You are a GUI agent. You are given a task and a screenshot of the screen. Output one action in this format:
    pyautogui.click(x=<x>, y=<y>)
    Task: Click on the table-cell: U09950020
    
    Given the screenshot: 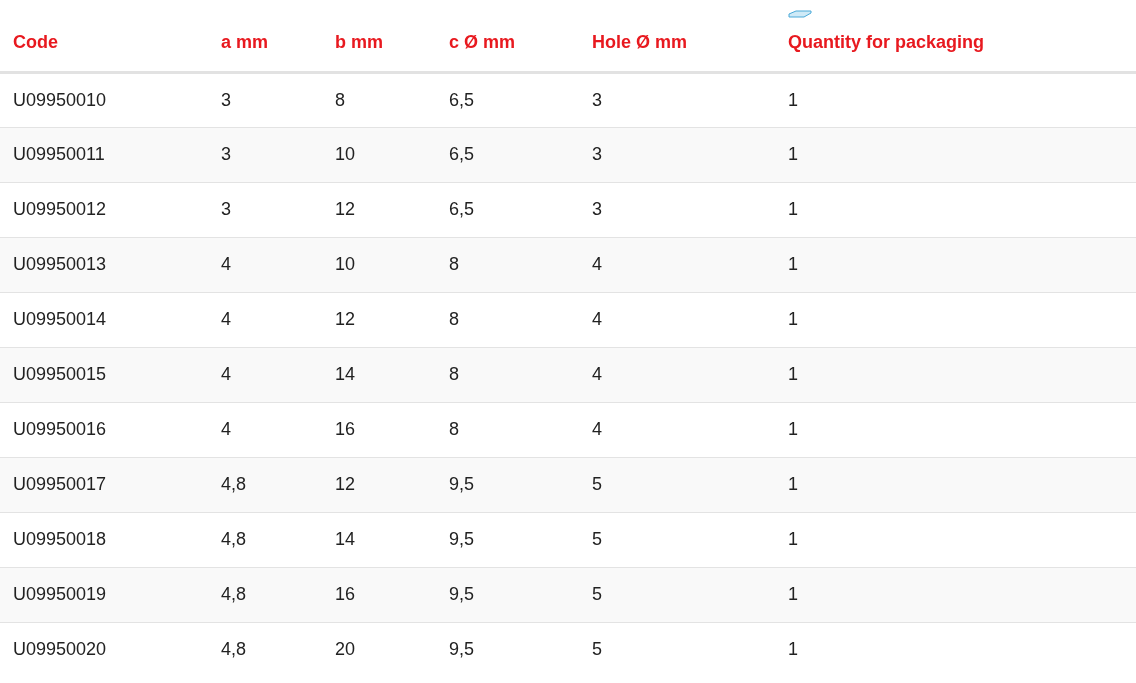 What is the action you would take?
    pyautogui.click(x=60, y=649)
    